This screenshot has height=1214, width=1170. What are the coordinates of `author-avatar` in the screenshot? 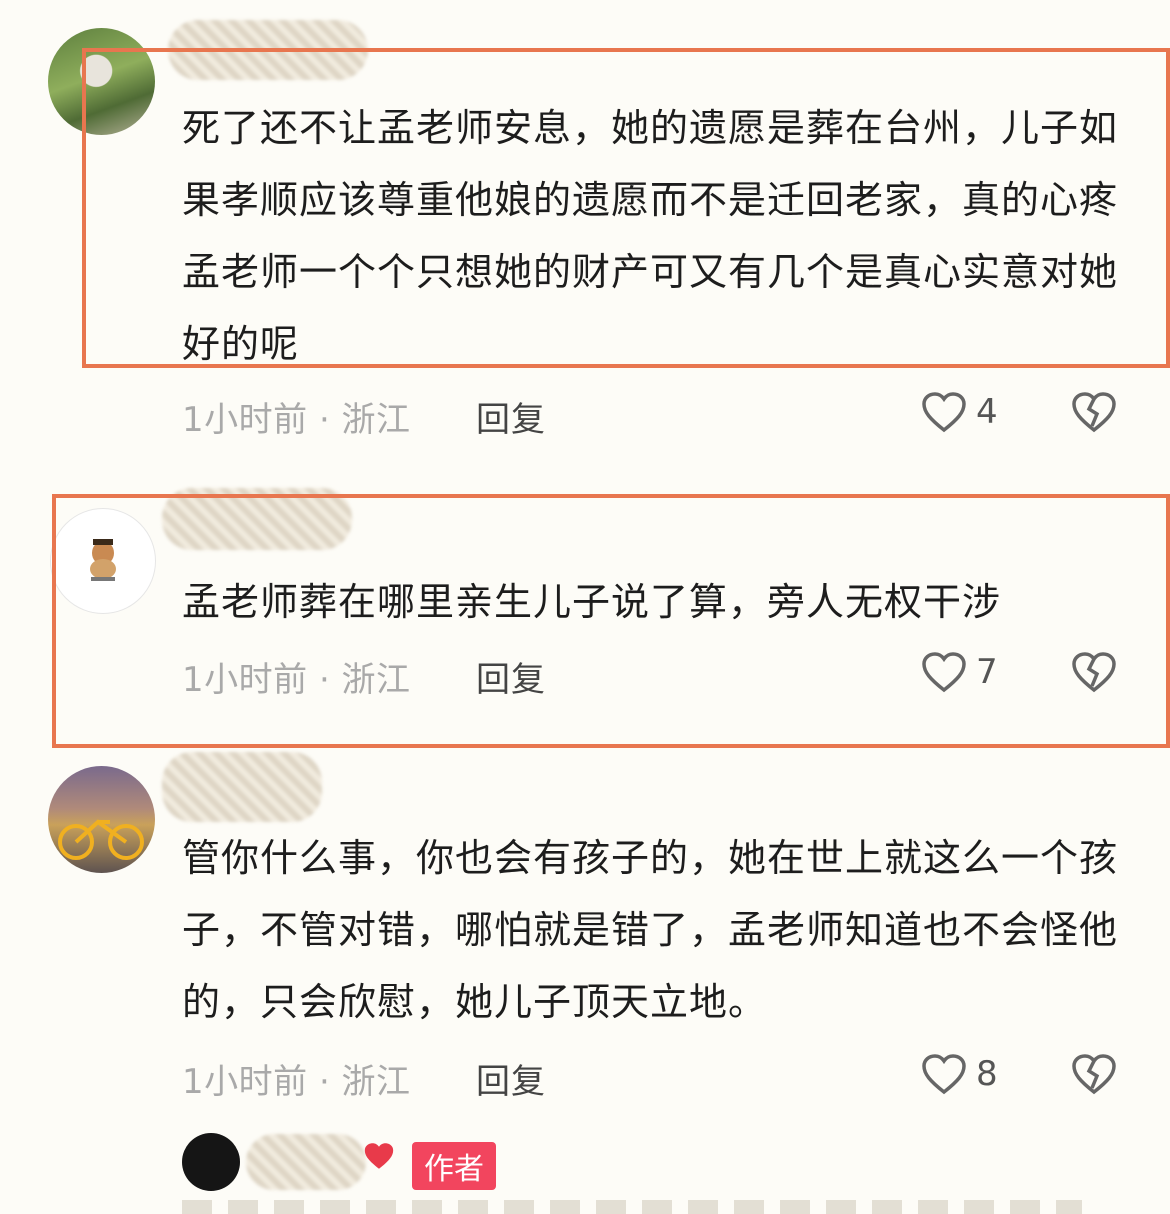 It's located at (211, 1162).